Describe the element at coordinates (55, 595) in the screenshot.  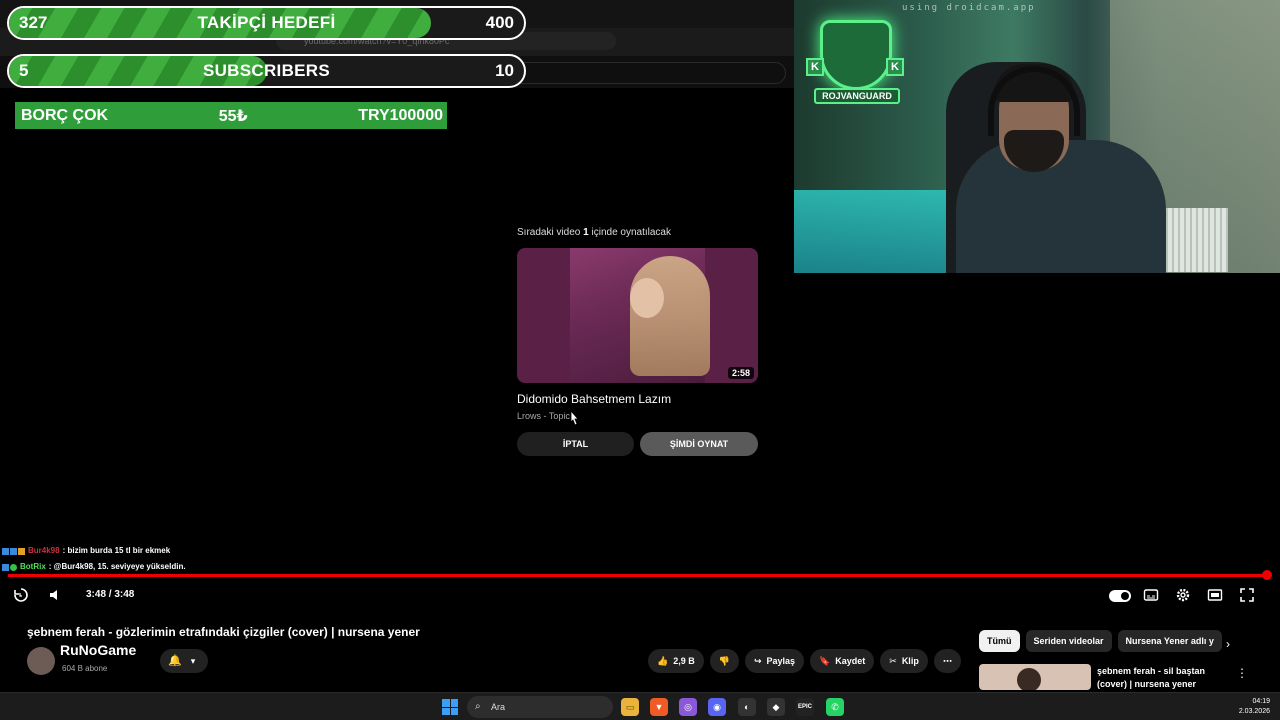
I see `volume-icon` at that location.